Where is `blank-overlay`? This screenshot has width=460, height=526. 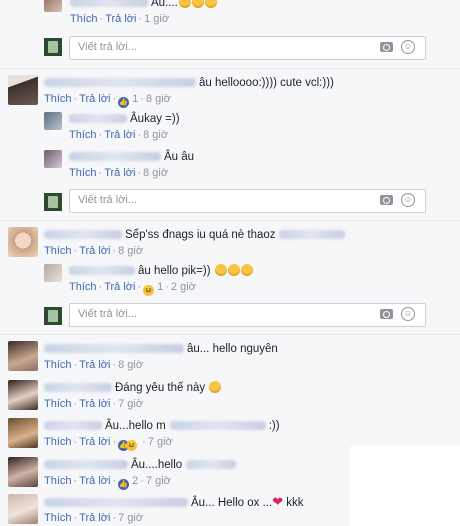
blank-overlay is located at coordinates (405, 486).